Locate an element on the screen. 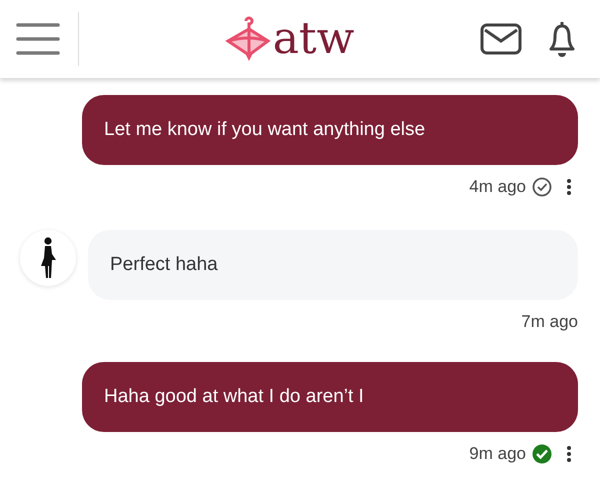  person-icon is located at coordinates (48, 258).